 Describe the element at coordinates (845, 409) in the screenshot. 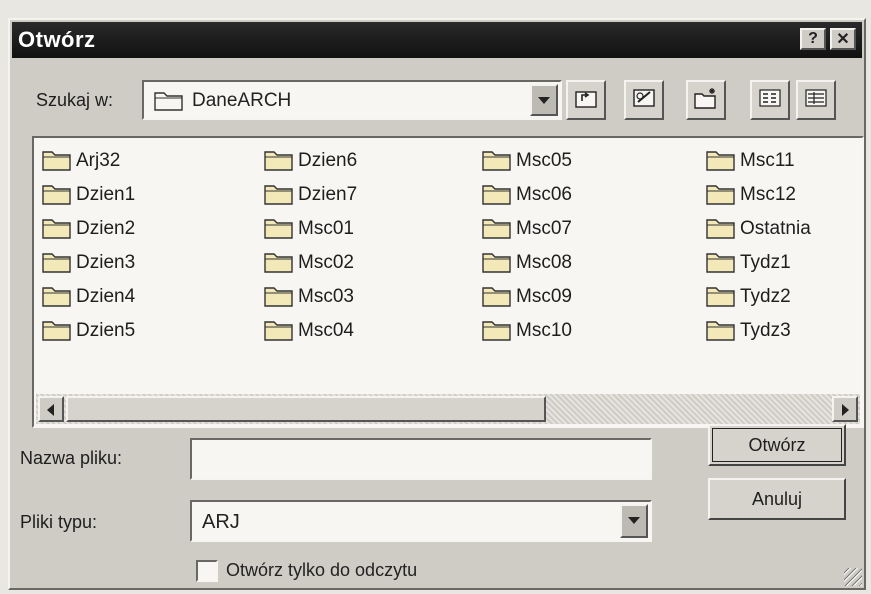

I see `scroll-right-button` at that location.